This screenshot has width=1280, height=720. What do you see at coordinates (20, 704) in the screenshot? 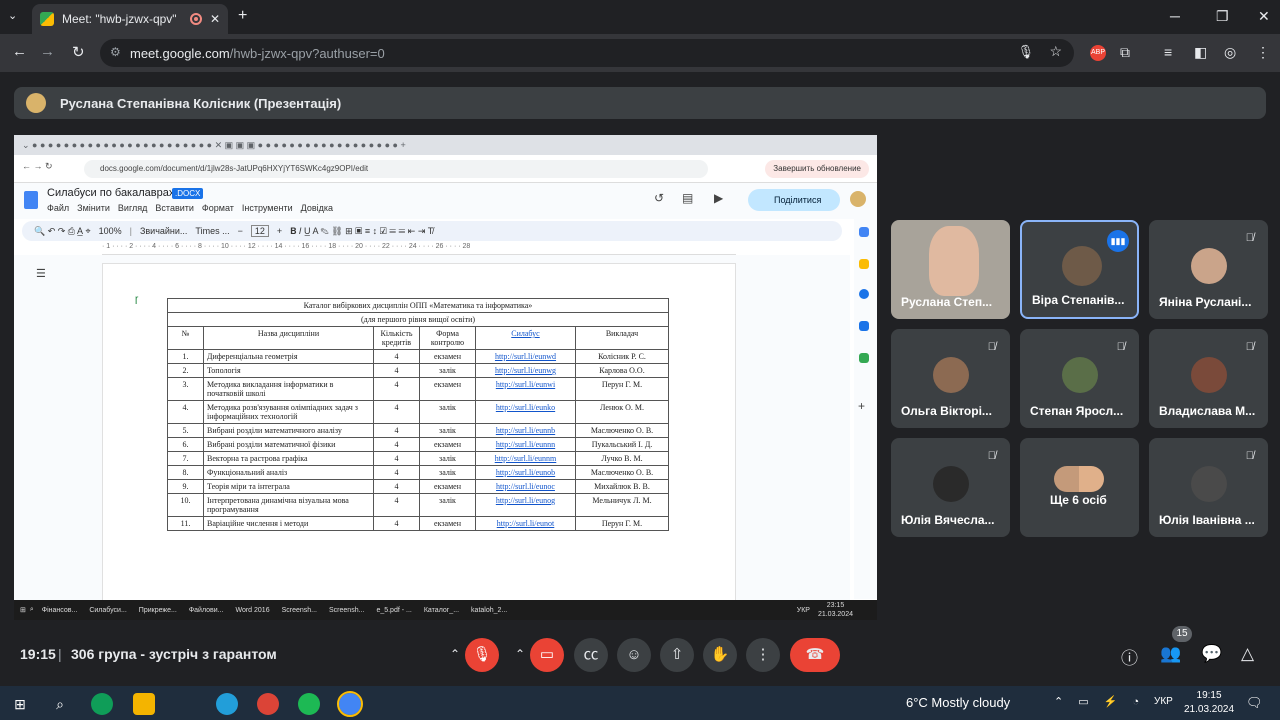
I see `windows-start-icon: ⊞` at bounding box center [20, 704].